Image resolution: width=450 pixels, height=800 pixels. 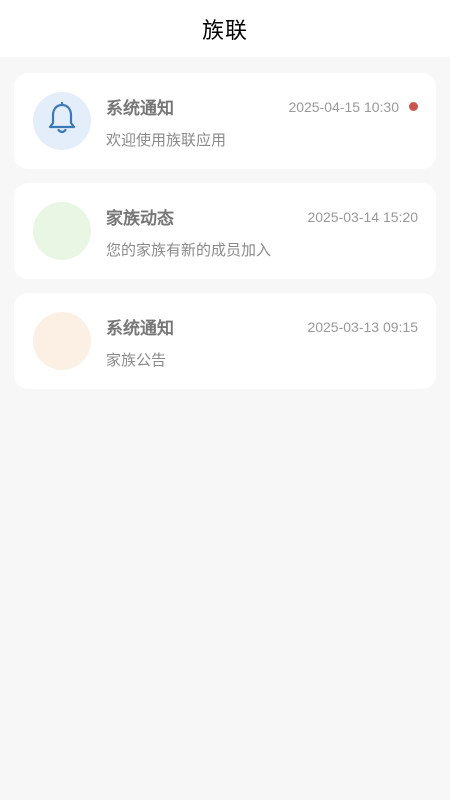 I want to click on message-preview: 您的家族有新的成员加入, so click(x=189, y=250).